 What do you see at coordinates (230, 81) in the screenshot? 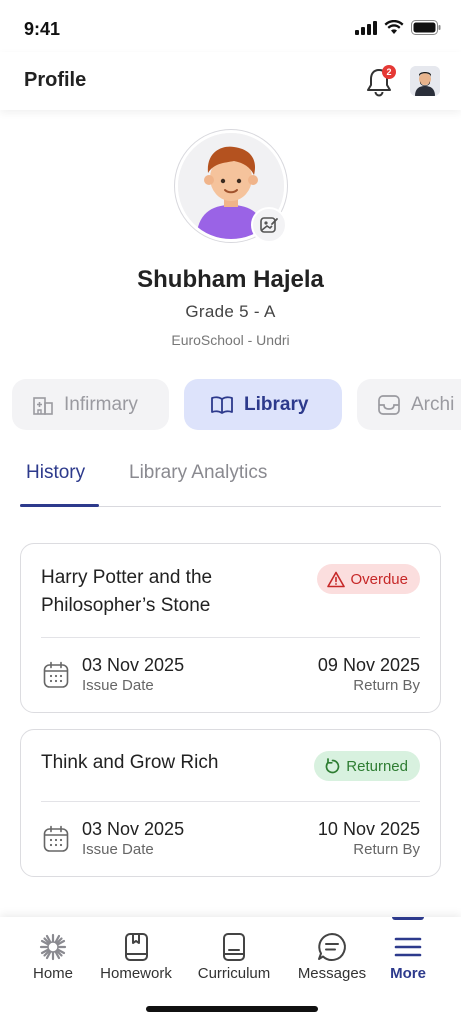
I see `app-header: Profile 2` at bounding box center [230, 81].